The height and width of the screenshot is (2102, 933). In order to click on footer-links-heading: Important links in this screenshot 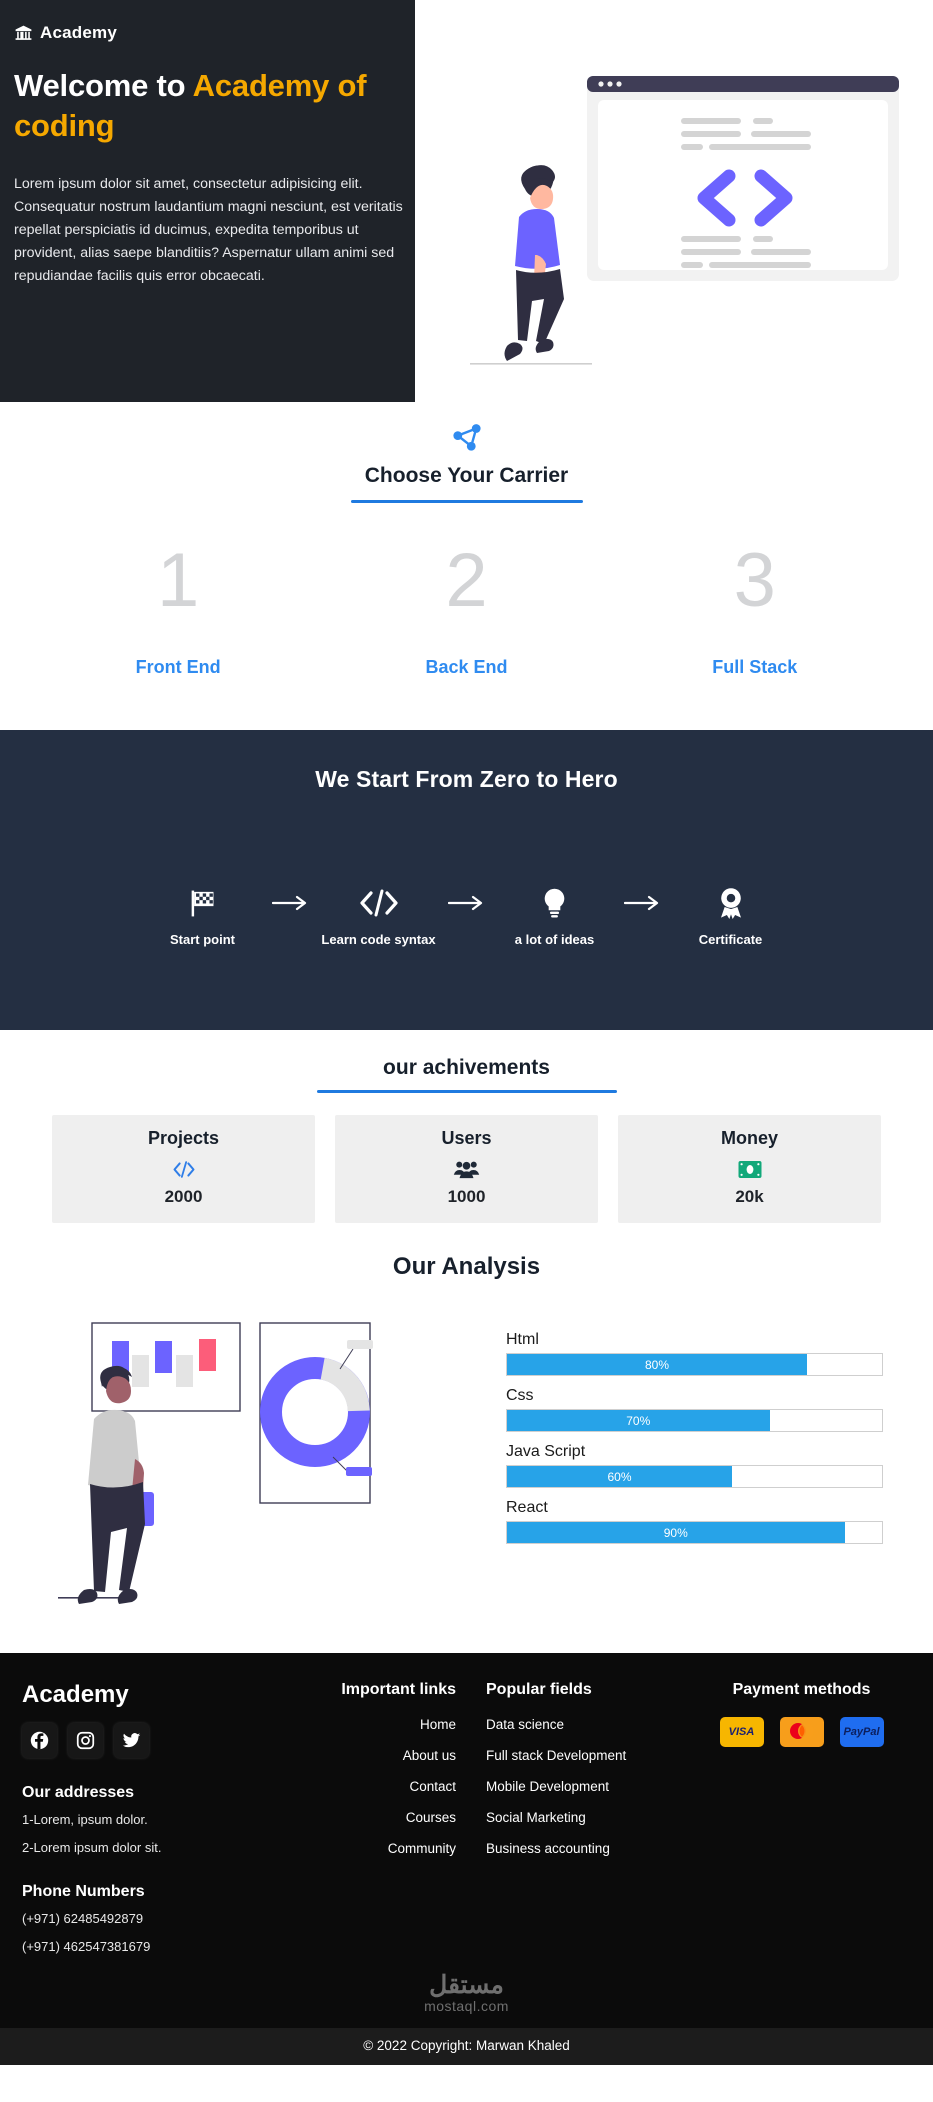, I will do `click(398, 1690)`.